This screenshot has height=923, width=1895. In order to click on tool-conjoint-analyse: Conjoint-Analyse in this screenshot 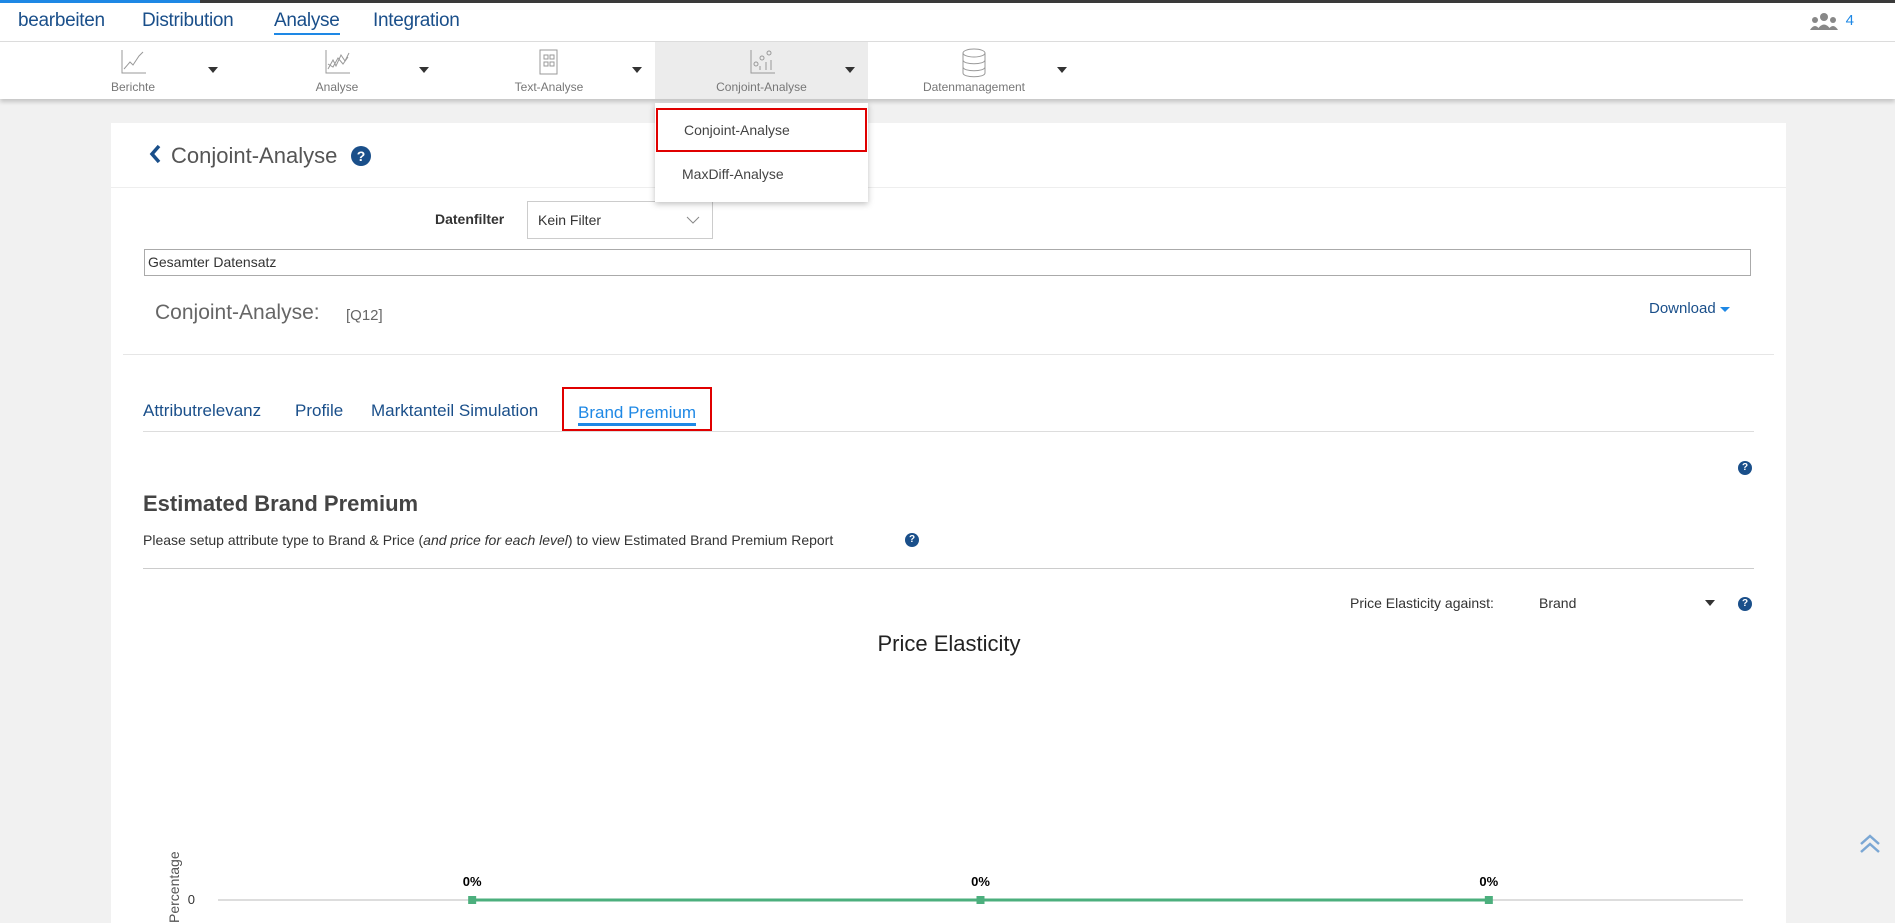, I will do `click(761, 70)`.